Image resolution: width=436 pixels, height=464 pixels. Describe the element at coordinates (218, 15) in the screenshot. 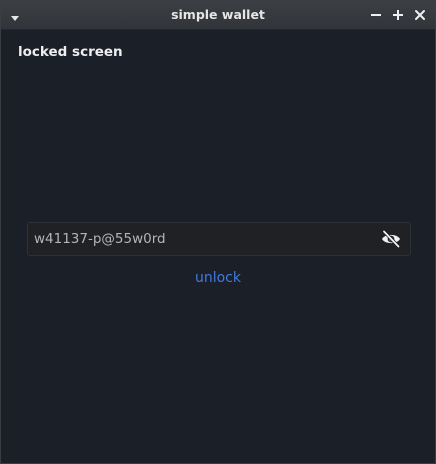

I see `titlebar: simple wallet` at that location.